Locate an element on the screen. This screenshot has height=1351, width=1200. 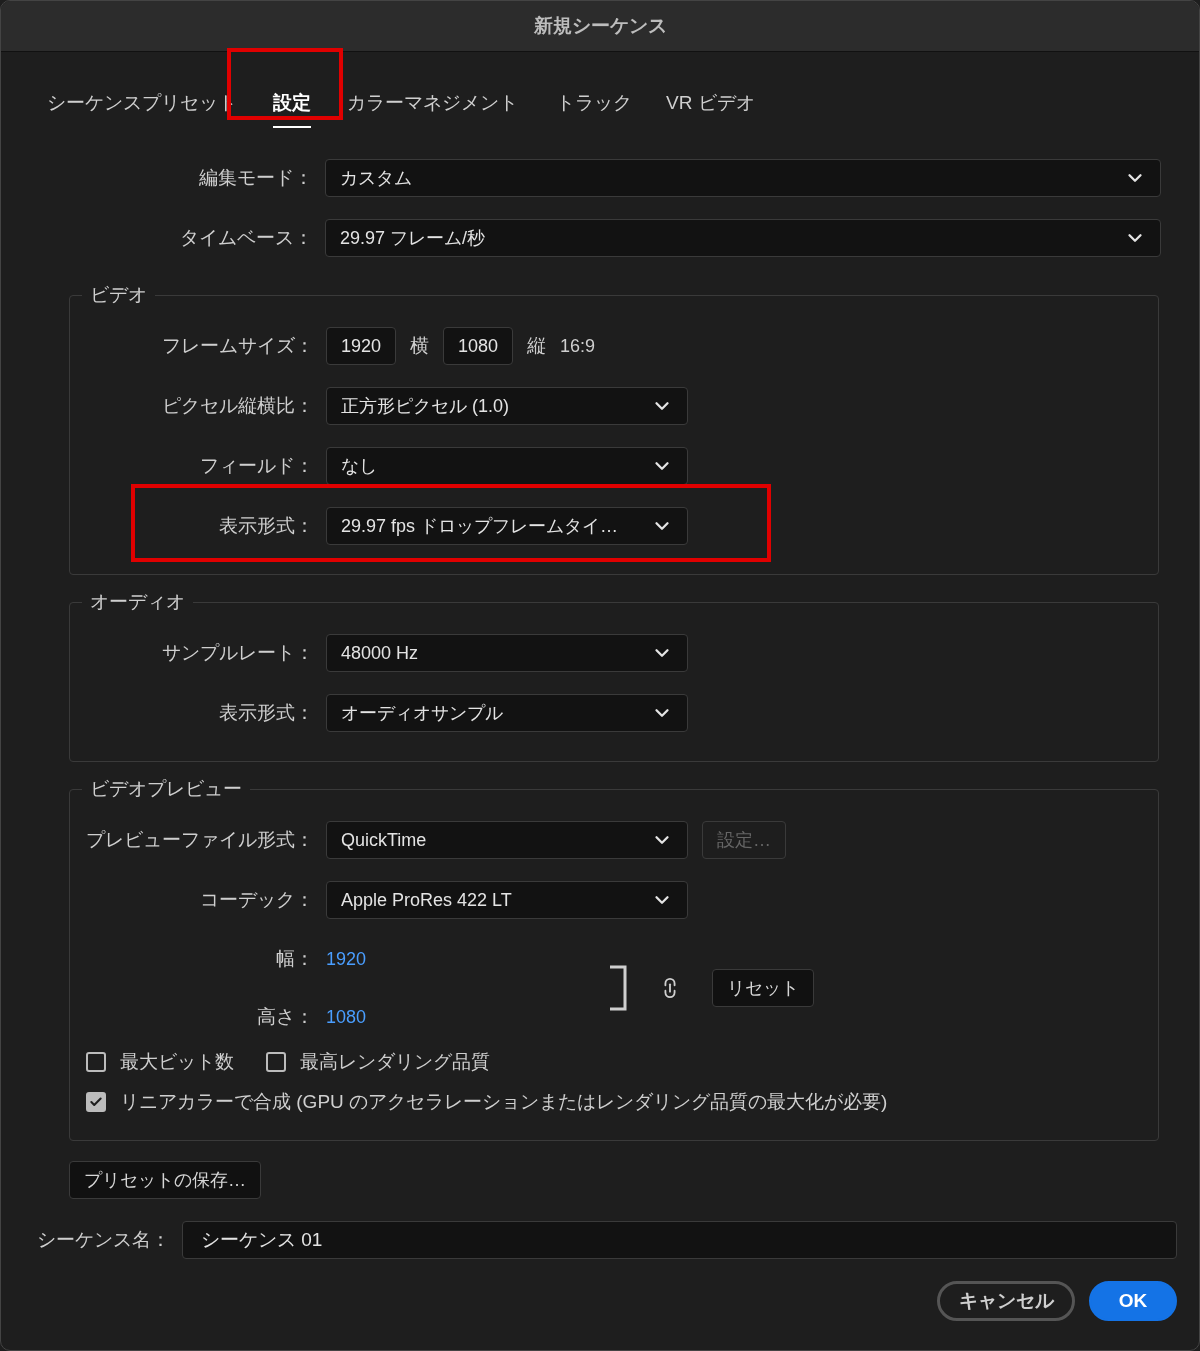
unit-label: 横 is located at coordinates (420, 346).